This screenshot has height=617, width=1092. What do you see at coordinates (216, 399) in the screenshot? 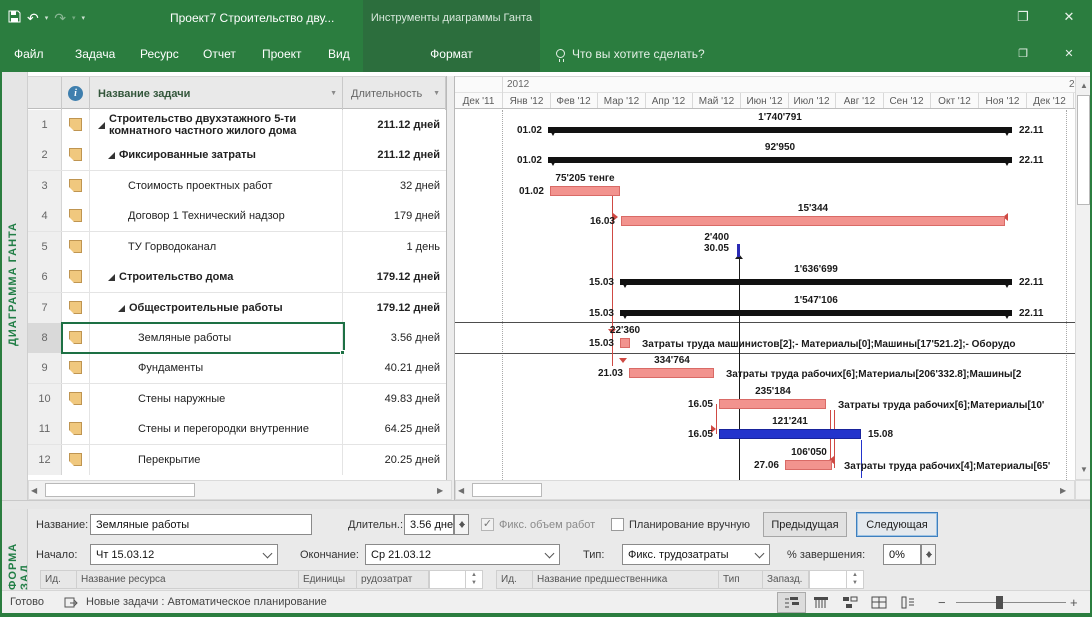
I see `task-name-cell: Стены наружные` at bounding box center [216, 399].